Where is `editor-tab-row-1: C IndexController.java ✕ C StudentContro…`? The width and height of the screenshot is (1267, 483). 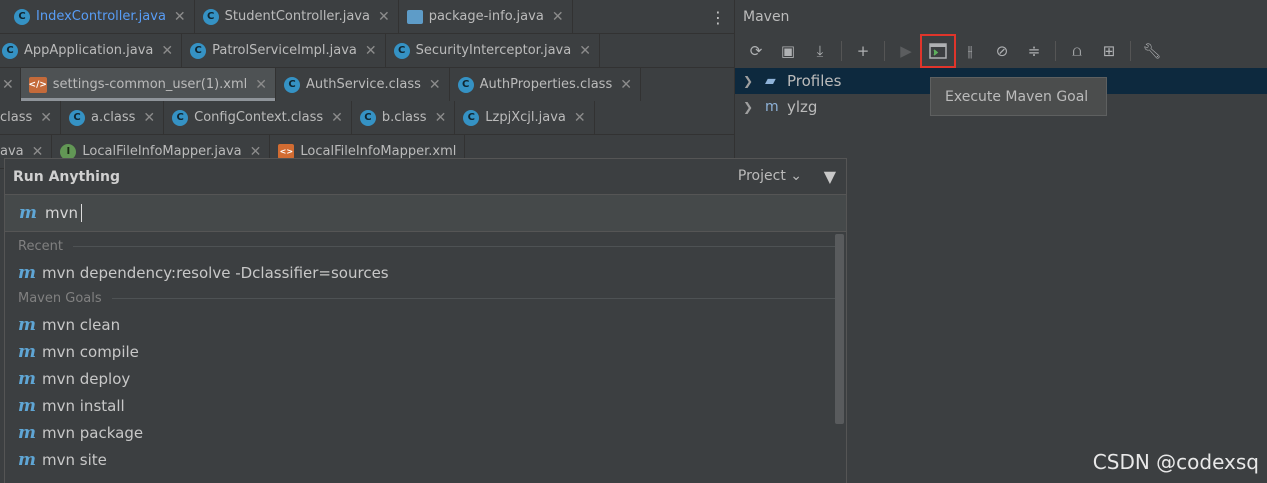 editor-tab-row-1: C IndexController.java ✕ C StudentContro… is located at coordinates (367, 17).